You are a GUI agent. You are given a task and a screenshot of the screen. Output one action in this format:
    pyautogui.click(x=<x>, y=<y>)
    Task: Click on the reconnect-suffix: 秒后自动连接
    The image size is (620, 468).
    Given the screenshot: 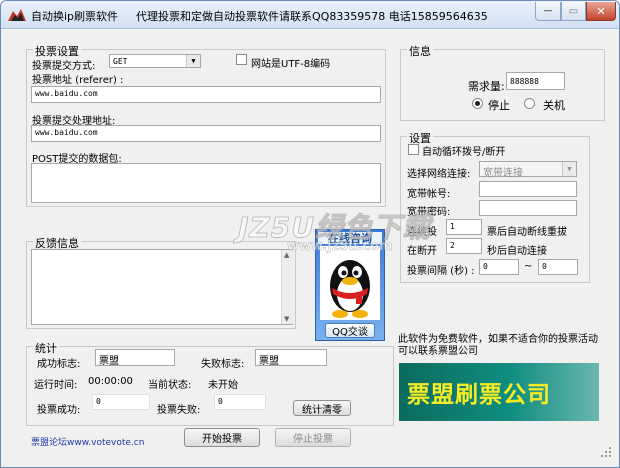 What is the action you would take?
    pyautogui.click(x=517, y=251)
    